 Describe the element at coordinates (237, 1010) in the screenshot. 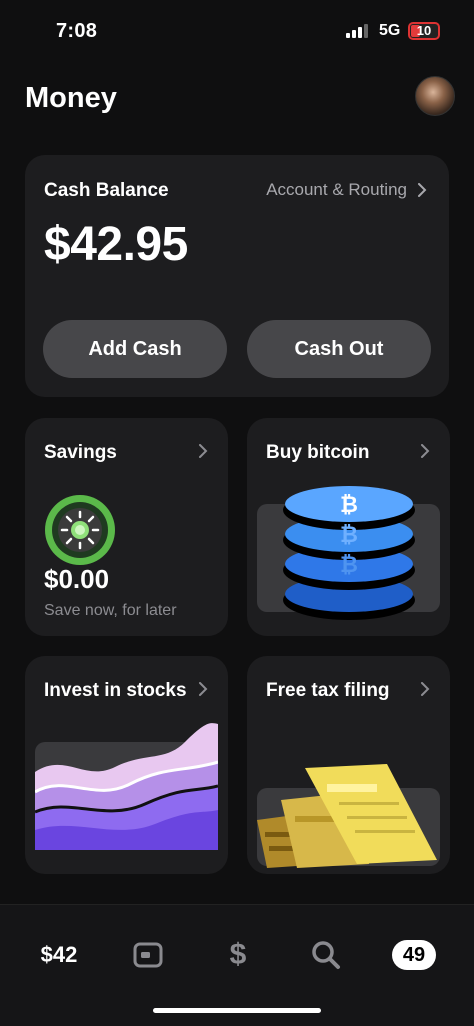

I see `home-indicator` at that location.